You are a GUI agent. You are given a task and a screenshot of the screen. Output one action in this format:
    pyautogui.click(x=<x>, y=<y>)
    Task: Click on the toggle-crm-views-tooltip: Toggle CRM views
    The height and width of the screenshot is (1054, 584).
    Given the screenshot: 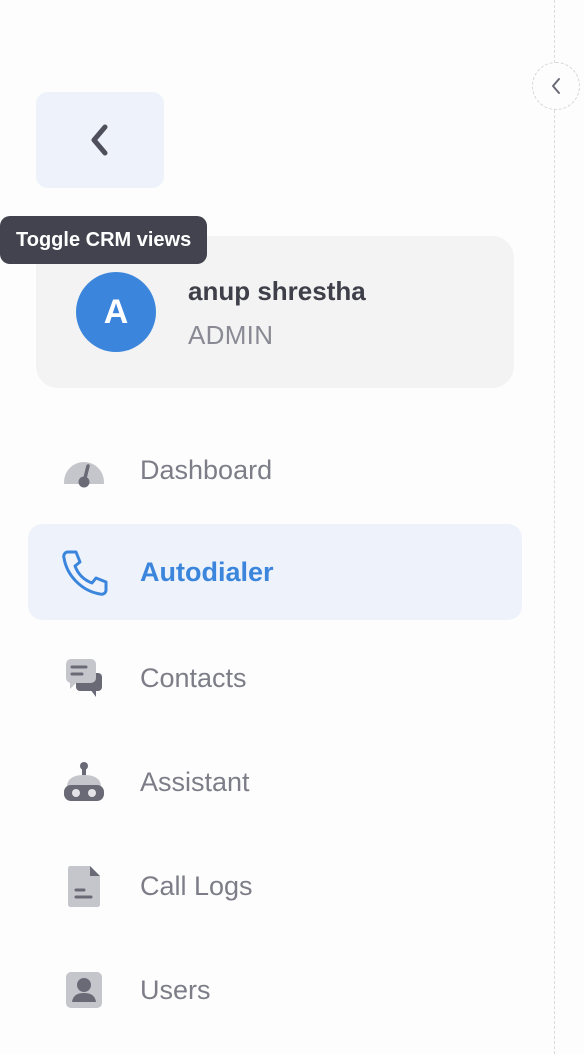 What is the action you would take?
    pyautogui.click(x=104, y=240)
    